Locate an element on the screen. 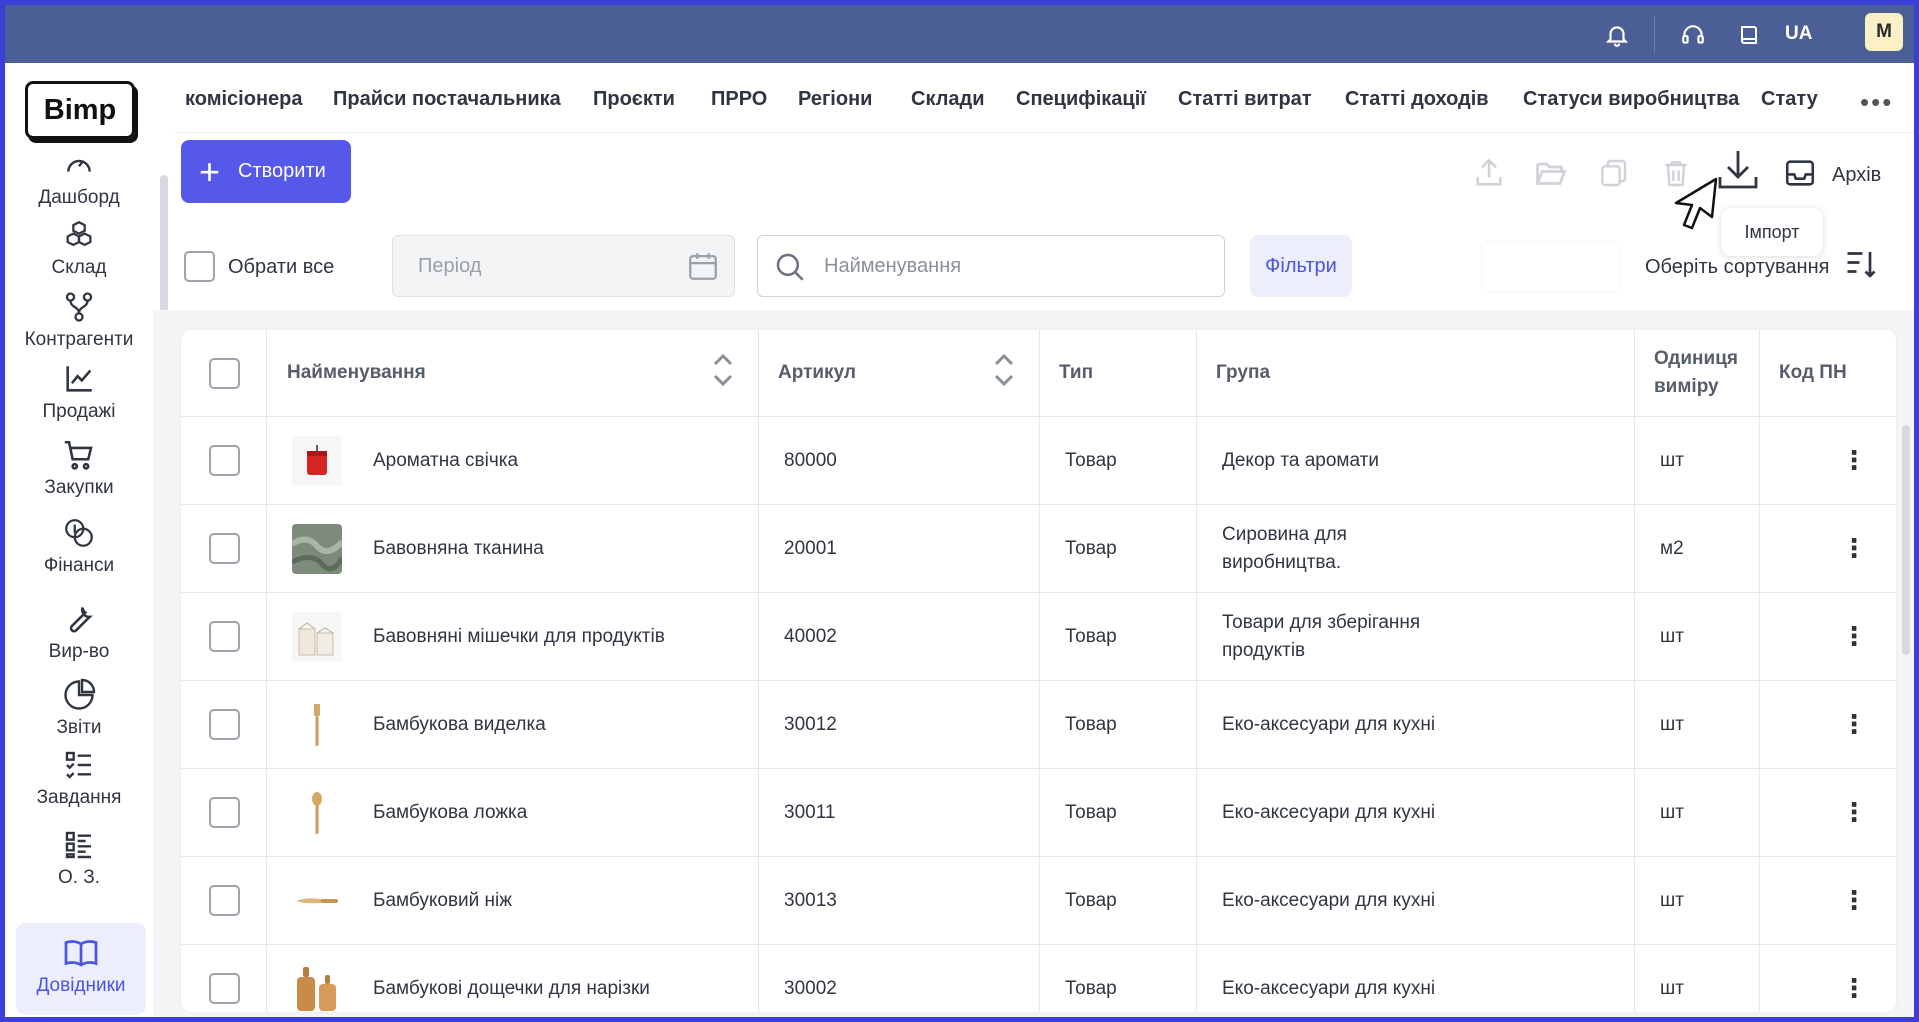  search-input: Найменування is located at coordinates (991, 266).